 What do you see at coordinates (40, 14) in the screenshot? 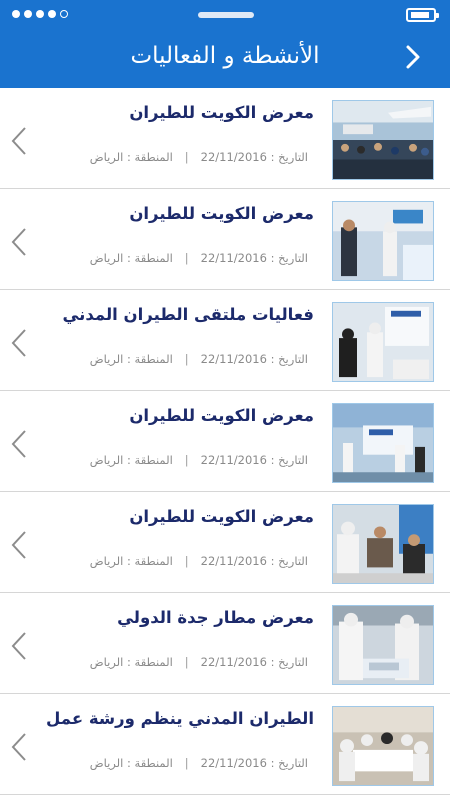
I see `signal-dots-icon` at bounding box center [40, 14].